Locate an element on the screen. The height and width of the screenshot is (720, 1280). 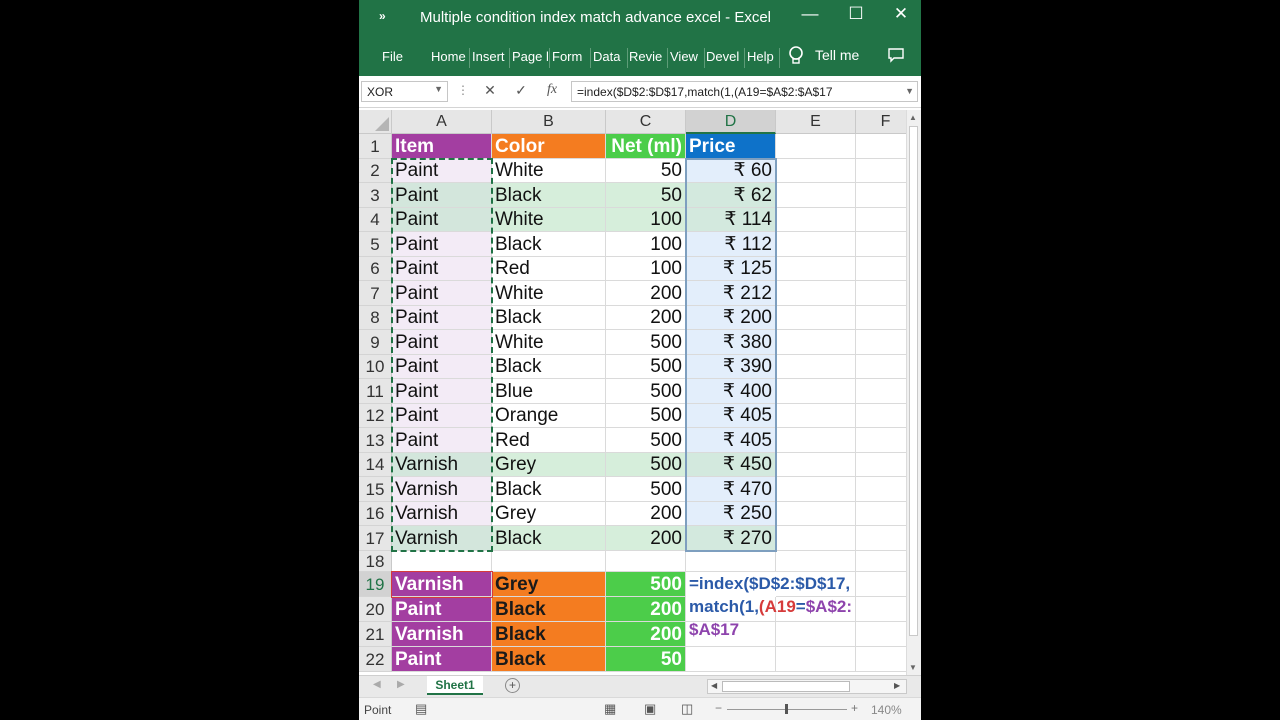
horizontal-scroll-thumb is located at coordinates (786, 686).